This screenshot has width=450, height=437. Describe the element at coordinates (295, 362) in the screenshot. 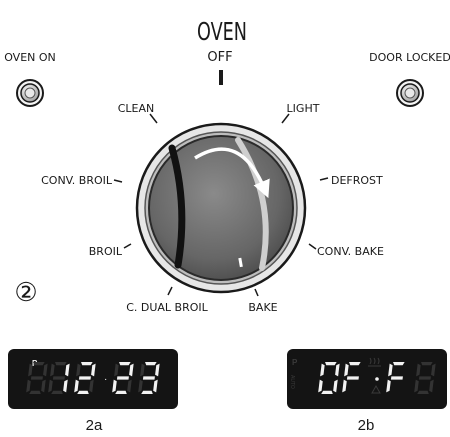

I see `display-2b-indicator: P` at that location.